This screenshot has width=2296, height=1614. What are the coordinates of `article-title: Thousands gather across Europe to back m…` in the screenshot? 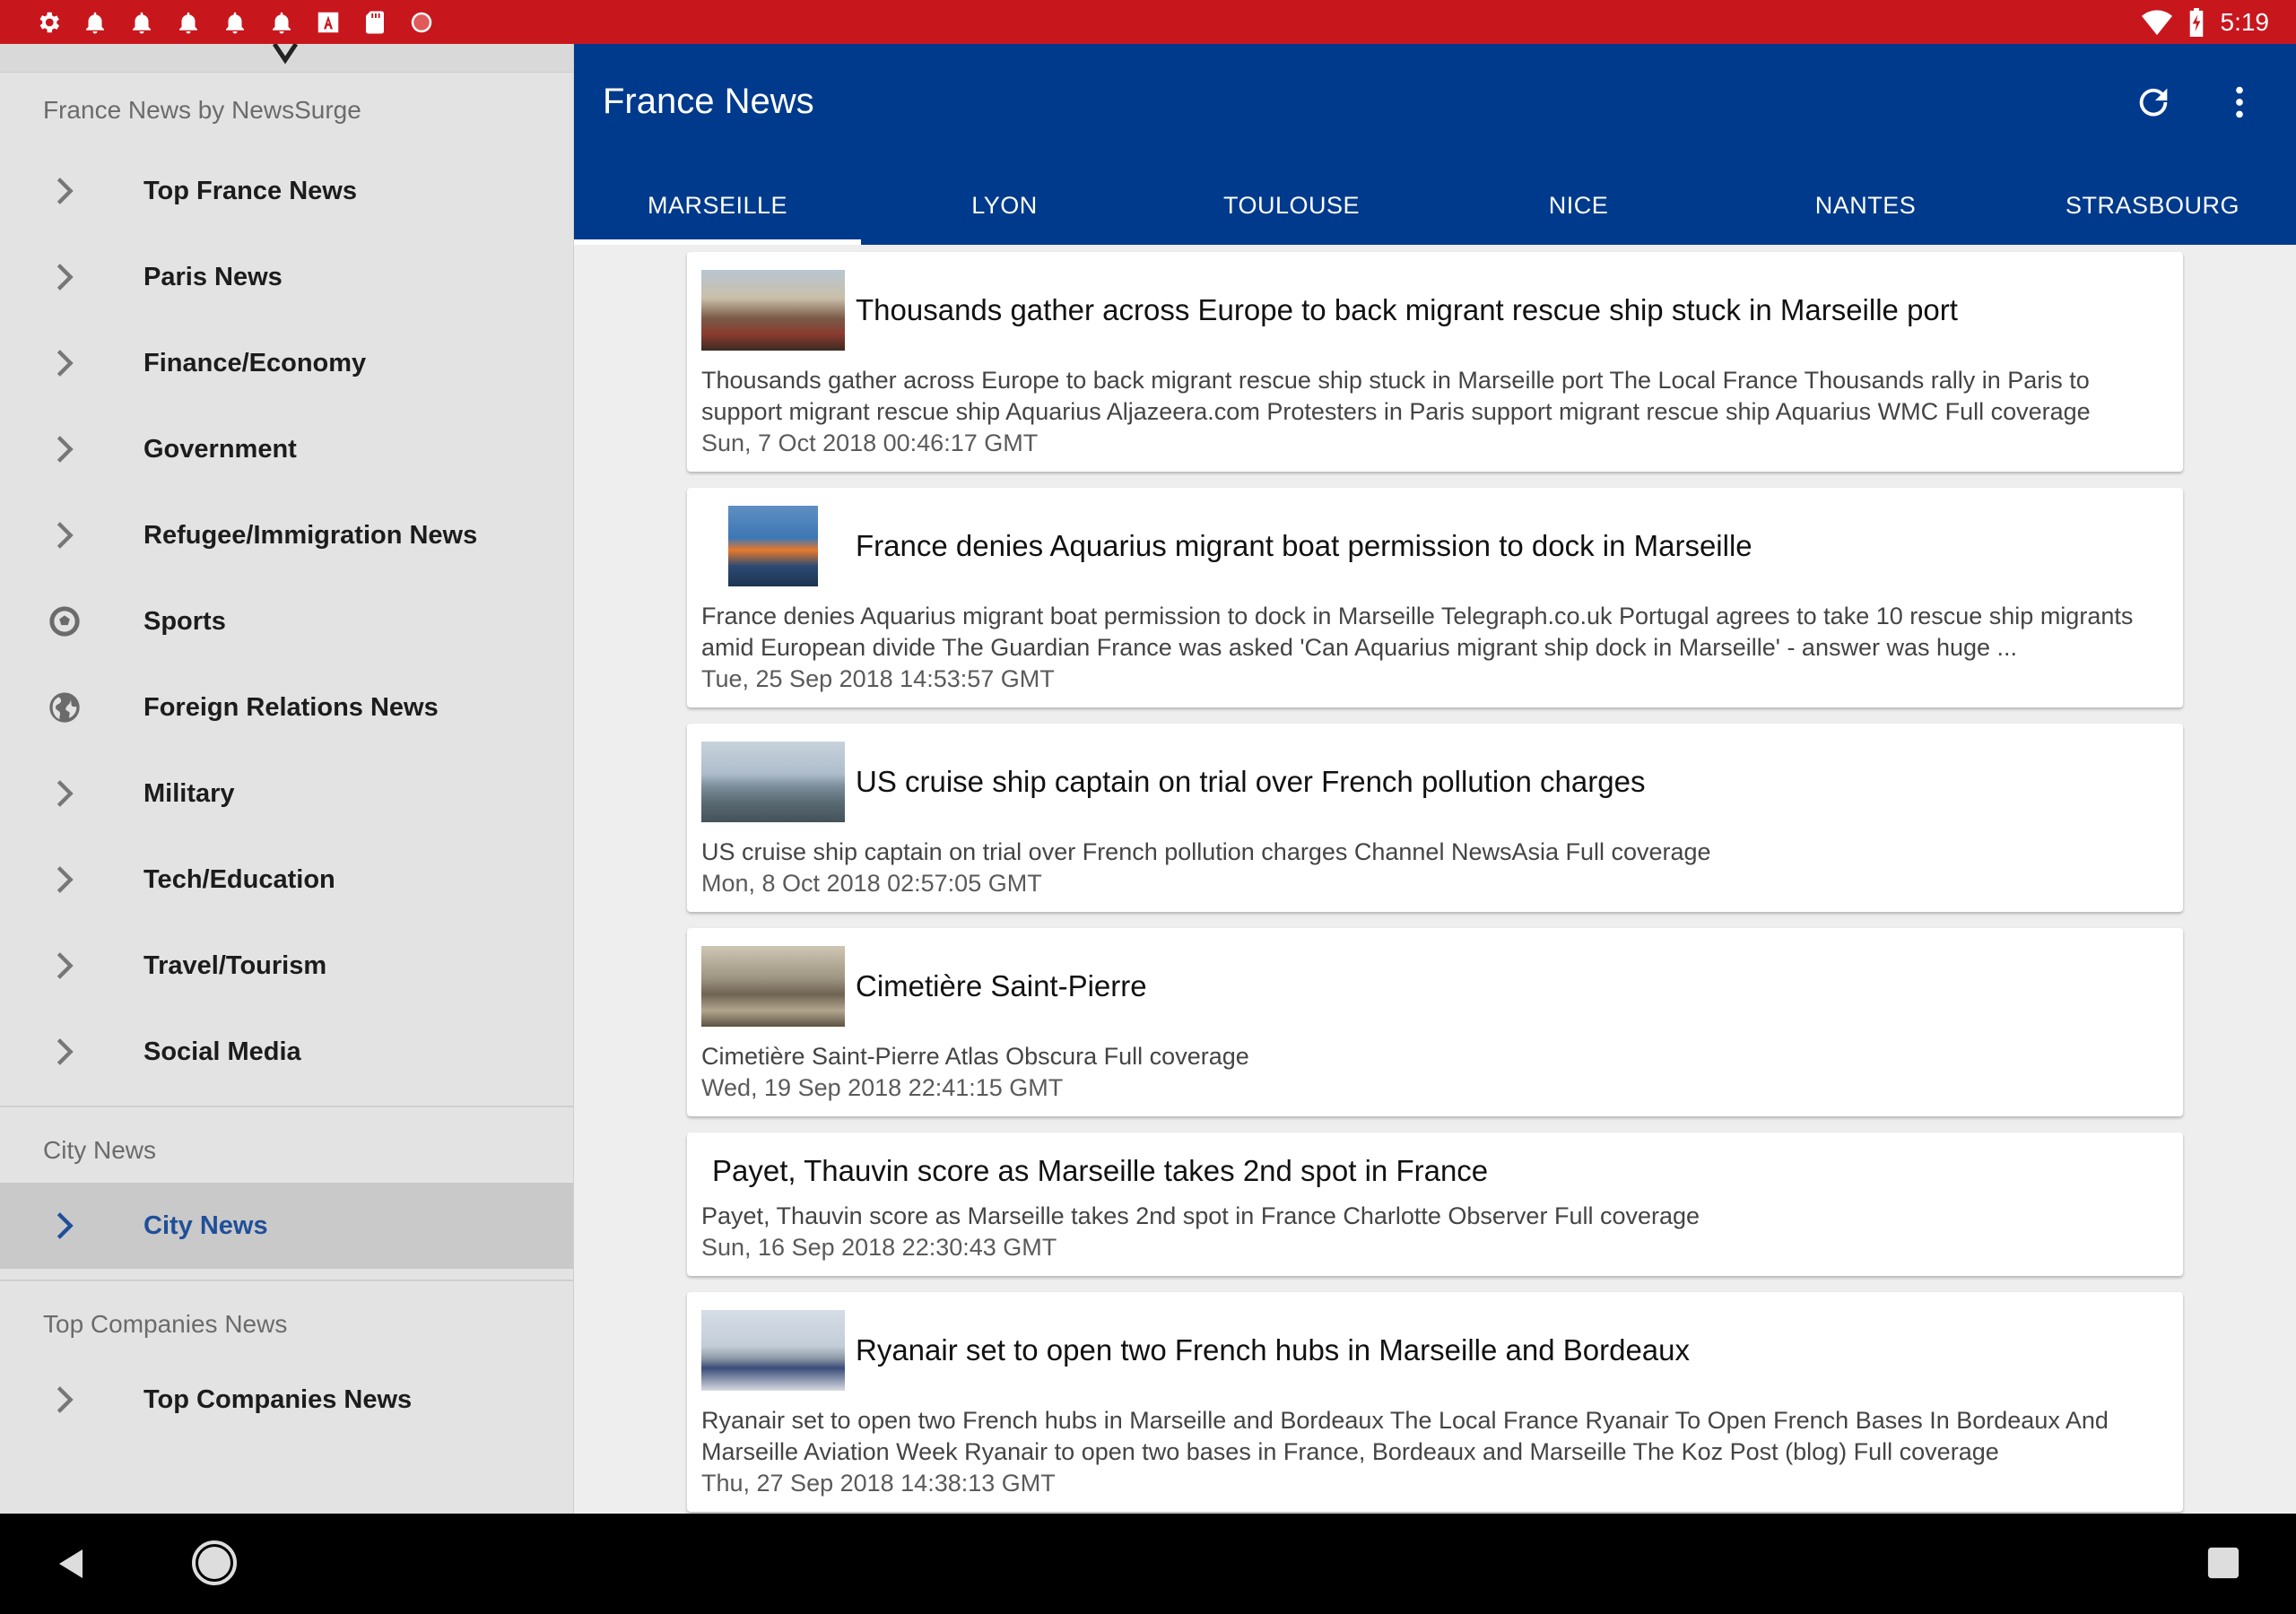 It's located at (1407, 310).